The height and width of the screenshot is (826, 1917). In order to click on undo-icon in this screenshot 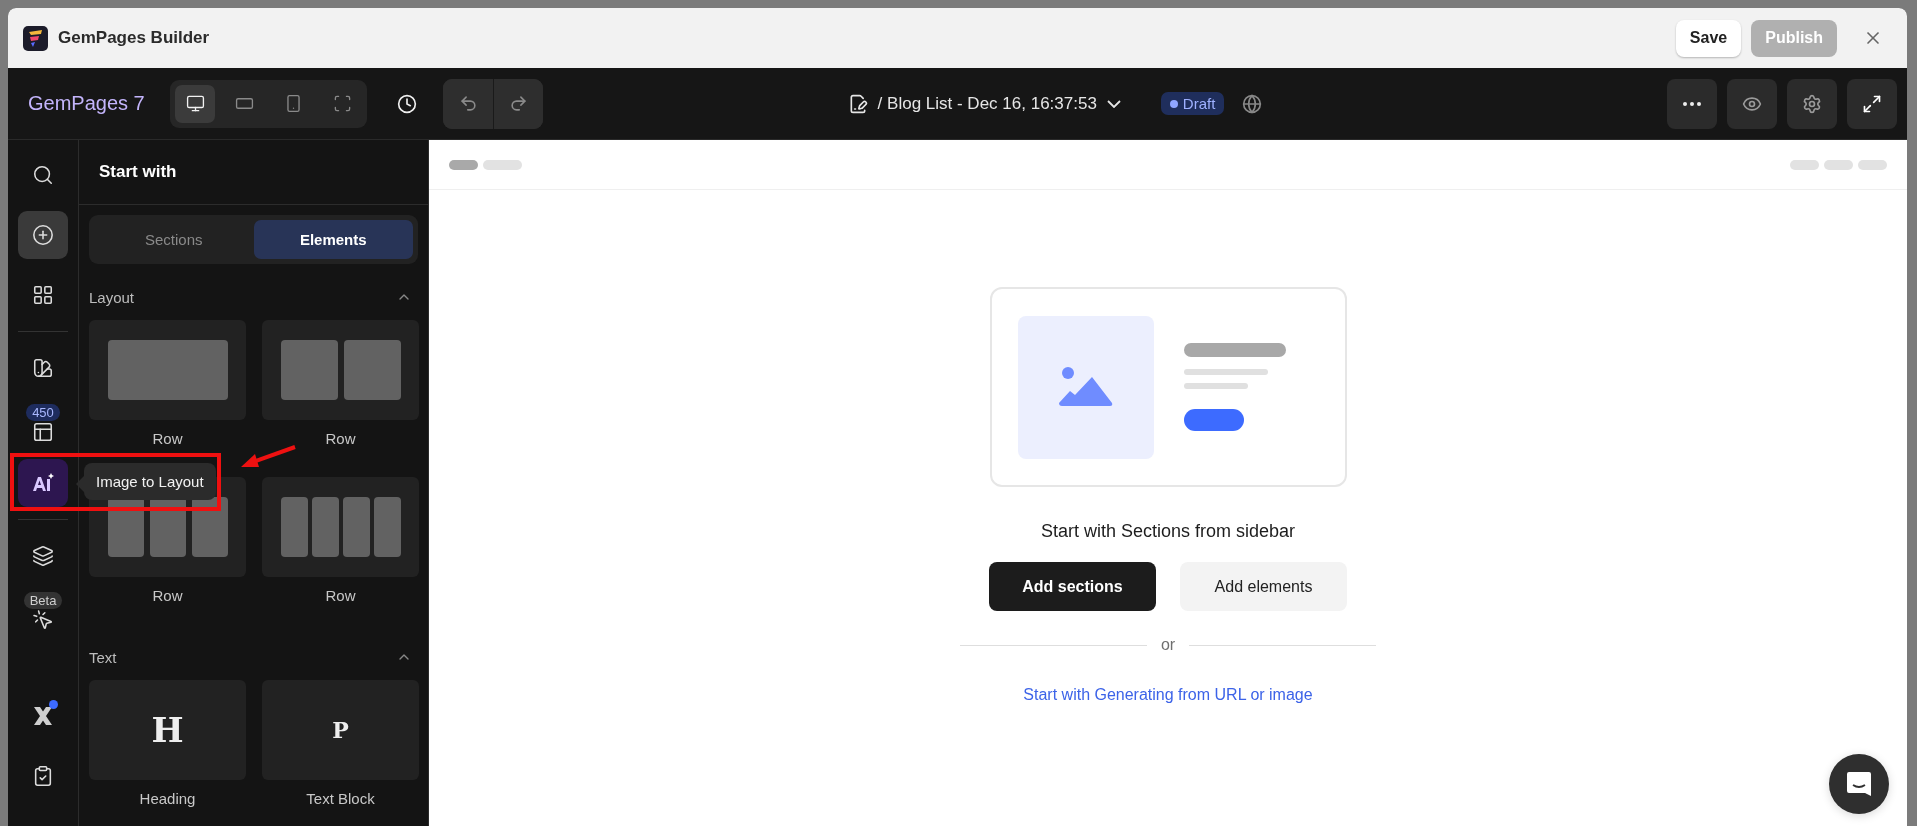, I will do `click(468, 103)`.